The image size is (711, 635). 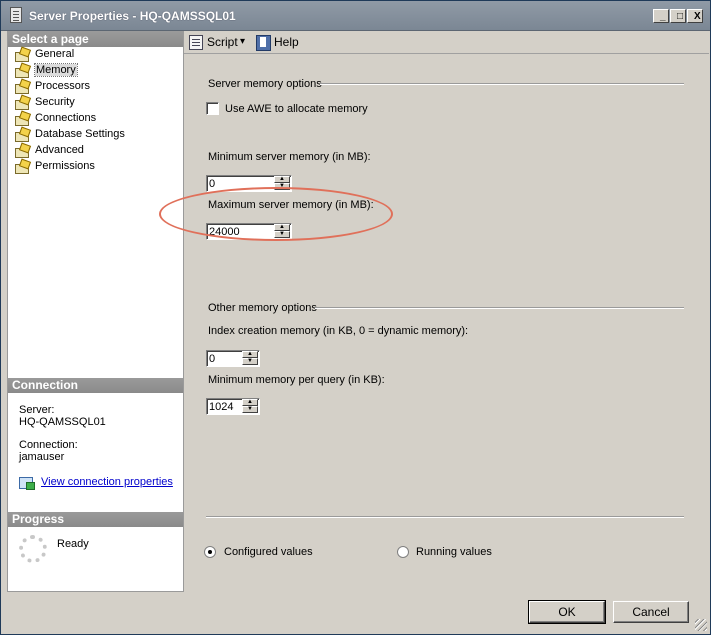 What do you see at coordinates (80, 134) in the screenshot?
I see `page-item-label: Database Settings` at bounding box center [80, 134].